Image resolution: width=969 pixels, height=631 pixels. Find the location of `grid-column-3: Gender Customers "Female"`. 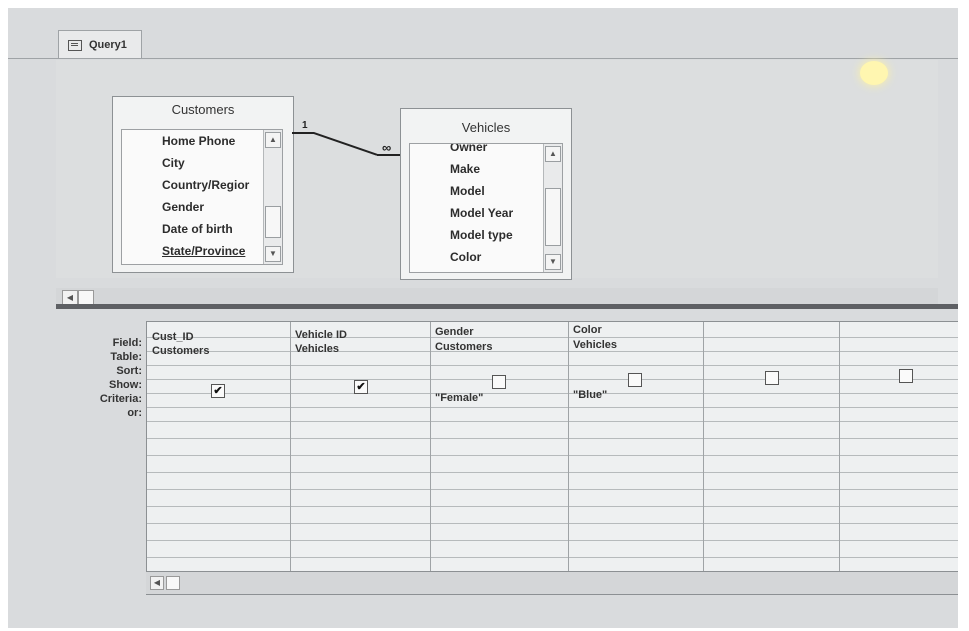

grid-column-3: Gender Customers "Female" is located at coordinates (499, 447).